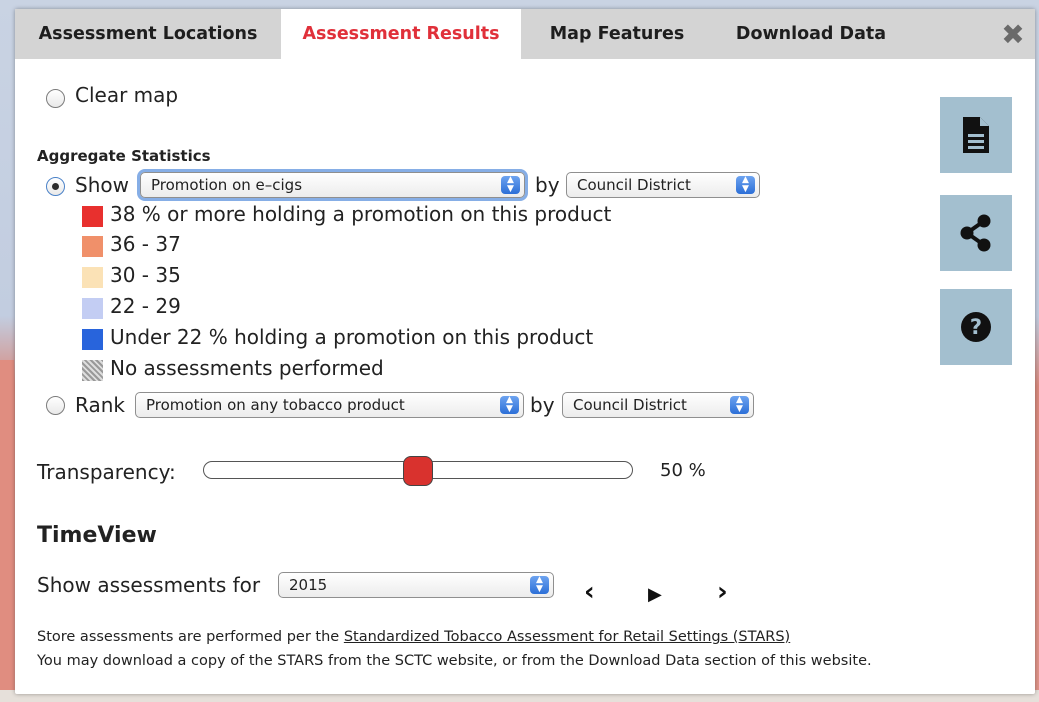 This screenshot has width=1039, height=702. I want to click on help-button: ?, so click(976, 327).